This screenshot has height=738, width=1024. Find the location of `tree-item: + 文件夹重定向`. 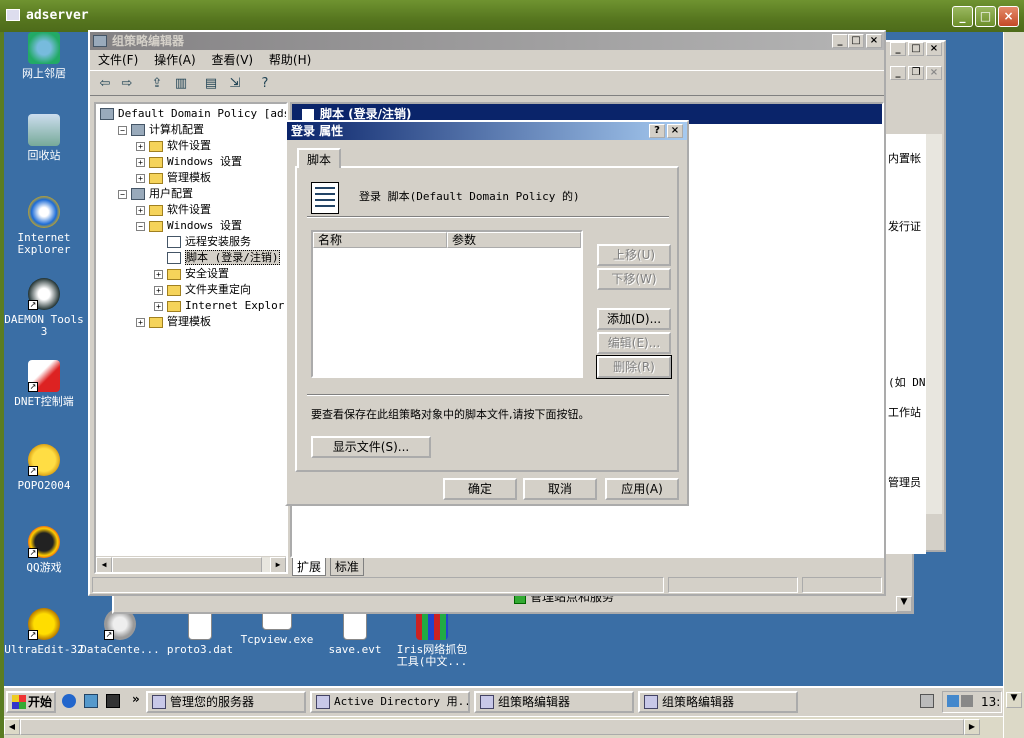

tree-item: + 文件夹重定向 is located at coordinates (202, 290).